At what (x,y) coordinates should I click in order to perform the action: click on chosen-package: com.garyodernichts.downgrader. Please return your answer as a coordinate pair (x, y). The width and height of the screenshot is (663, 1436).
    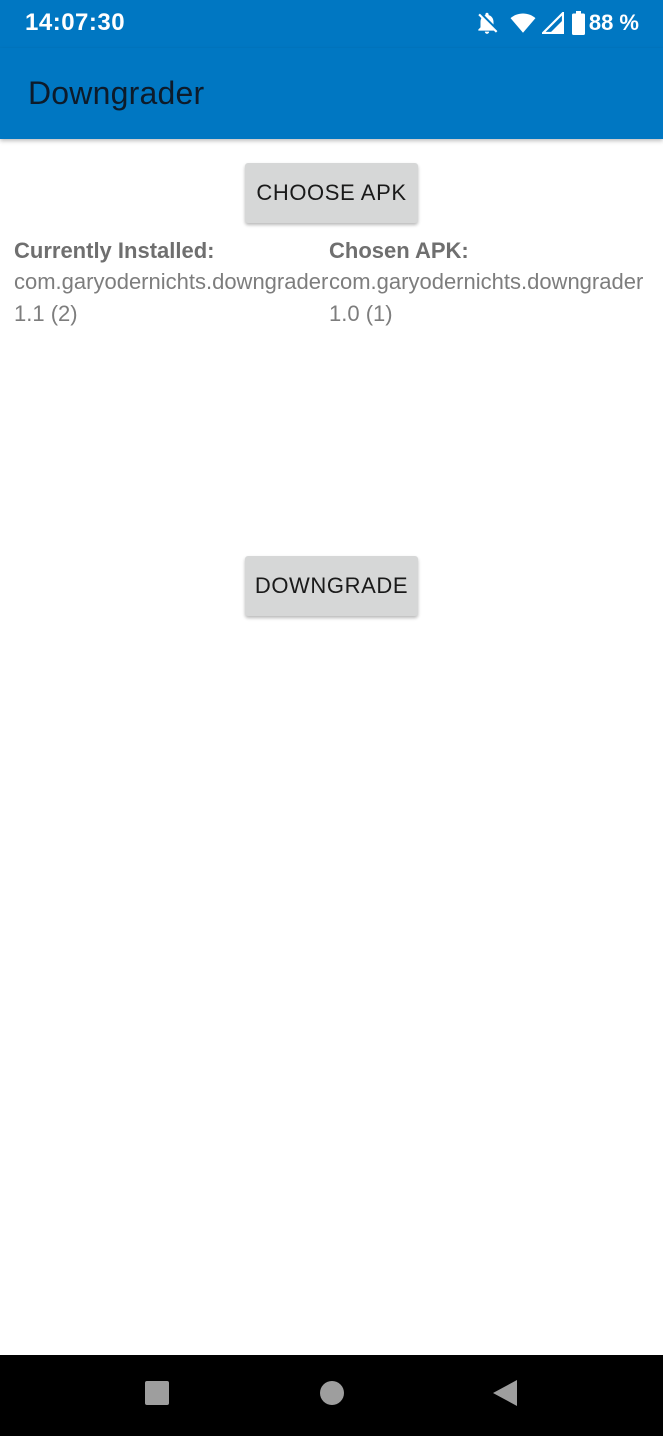
    Looking at the image, I should click on (486, 281).